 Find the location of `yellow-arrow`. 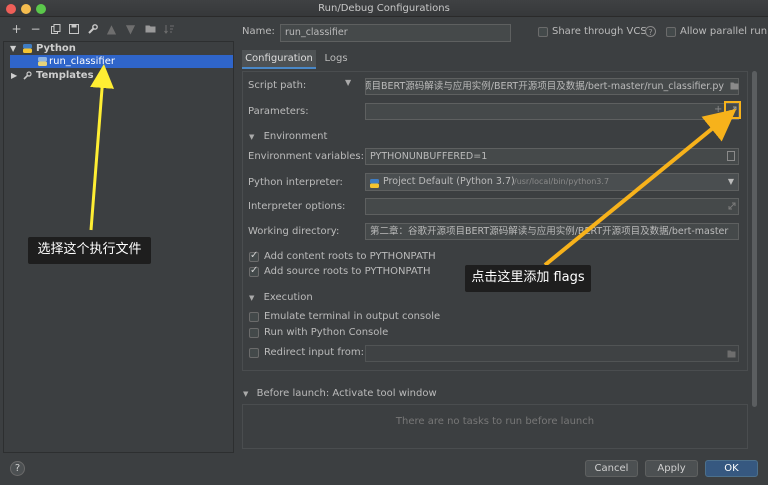

yellow-arrow is located at coordinates (102, 147).